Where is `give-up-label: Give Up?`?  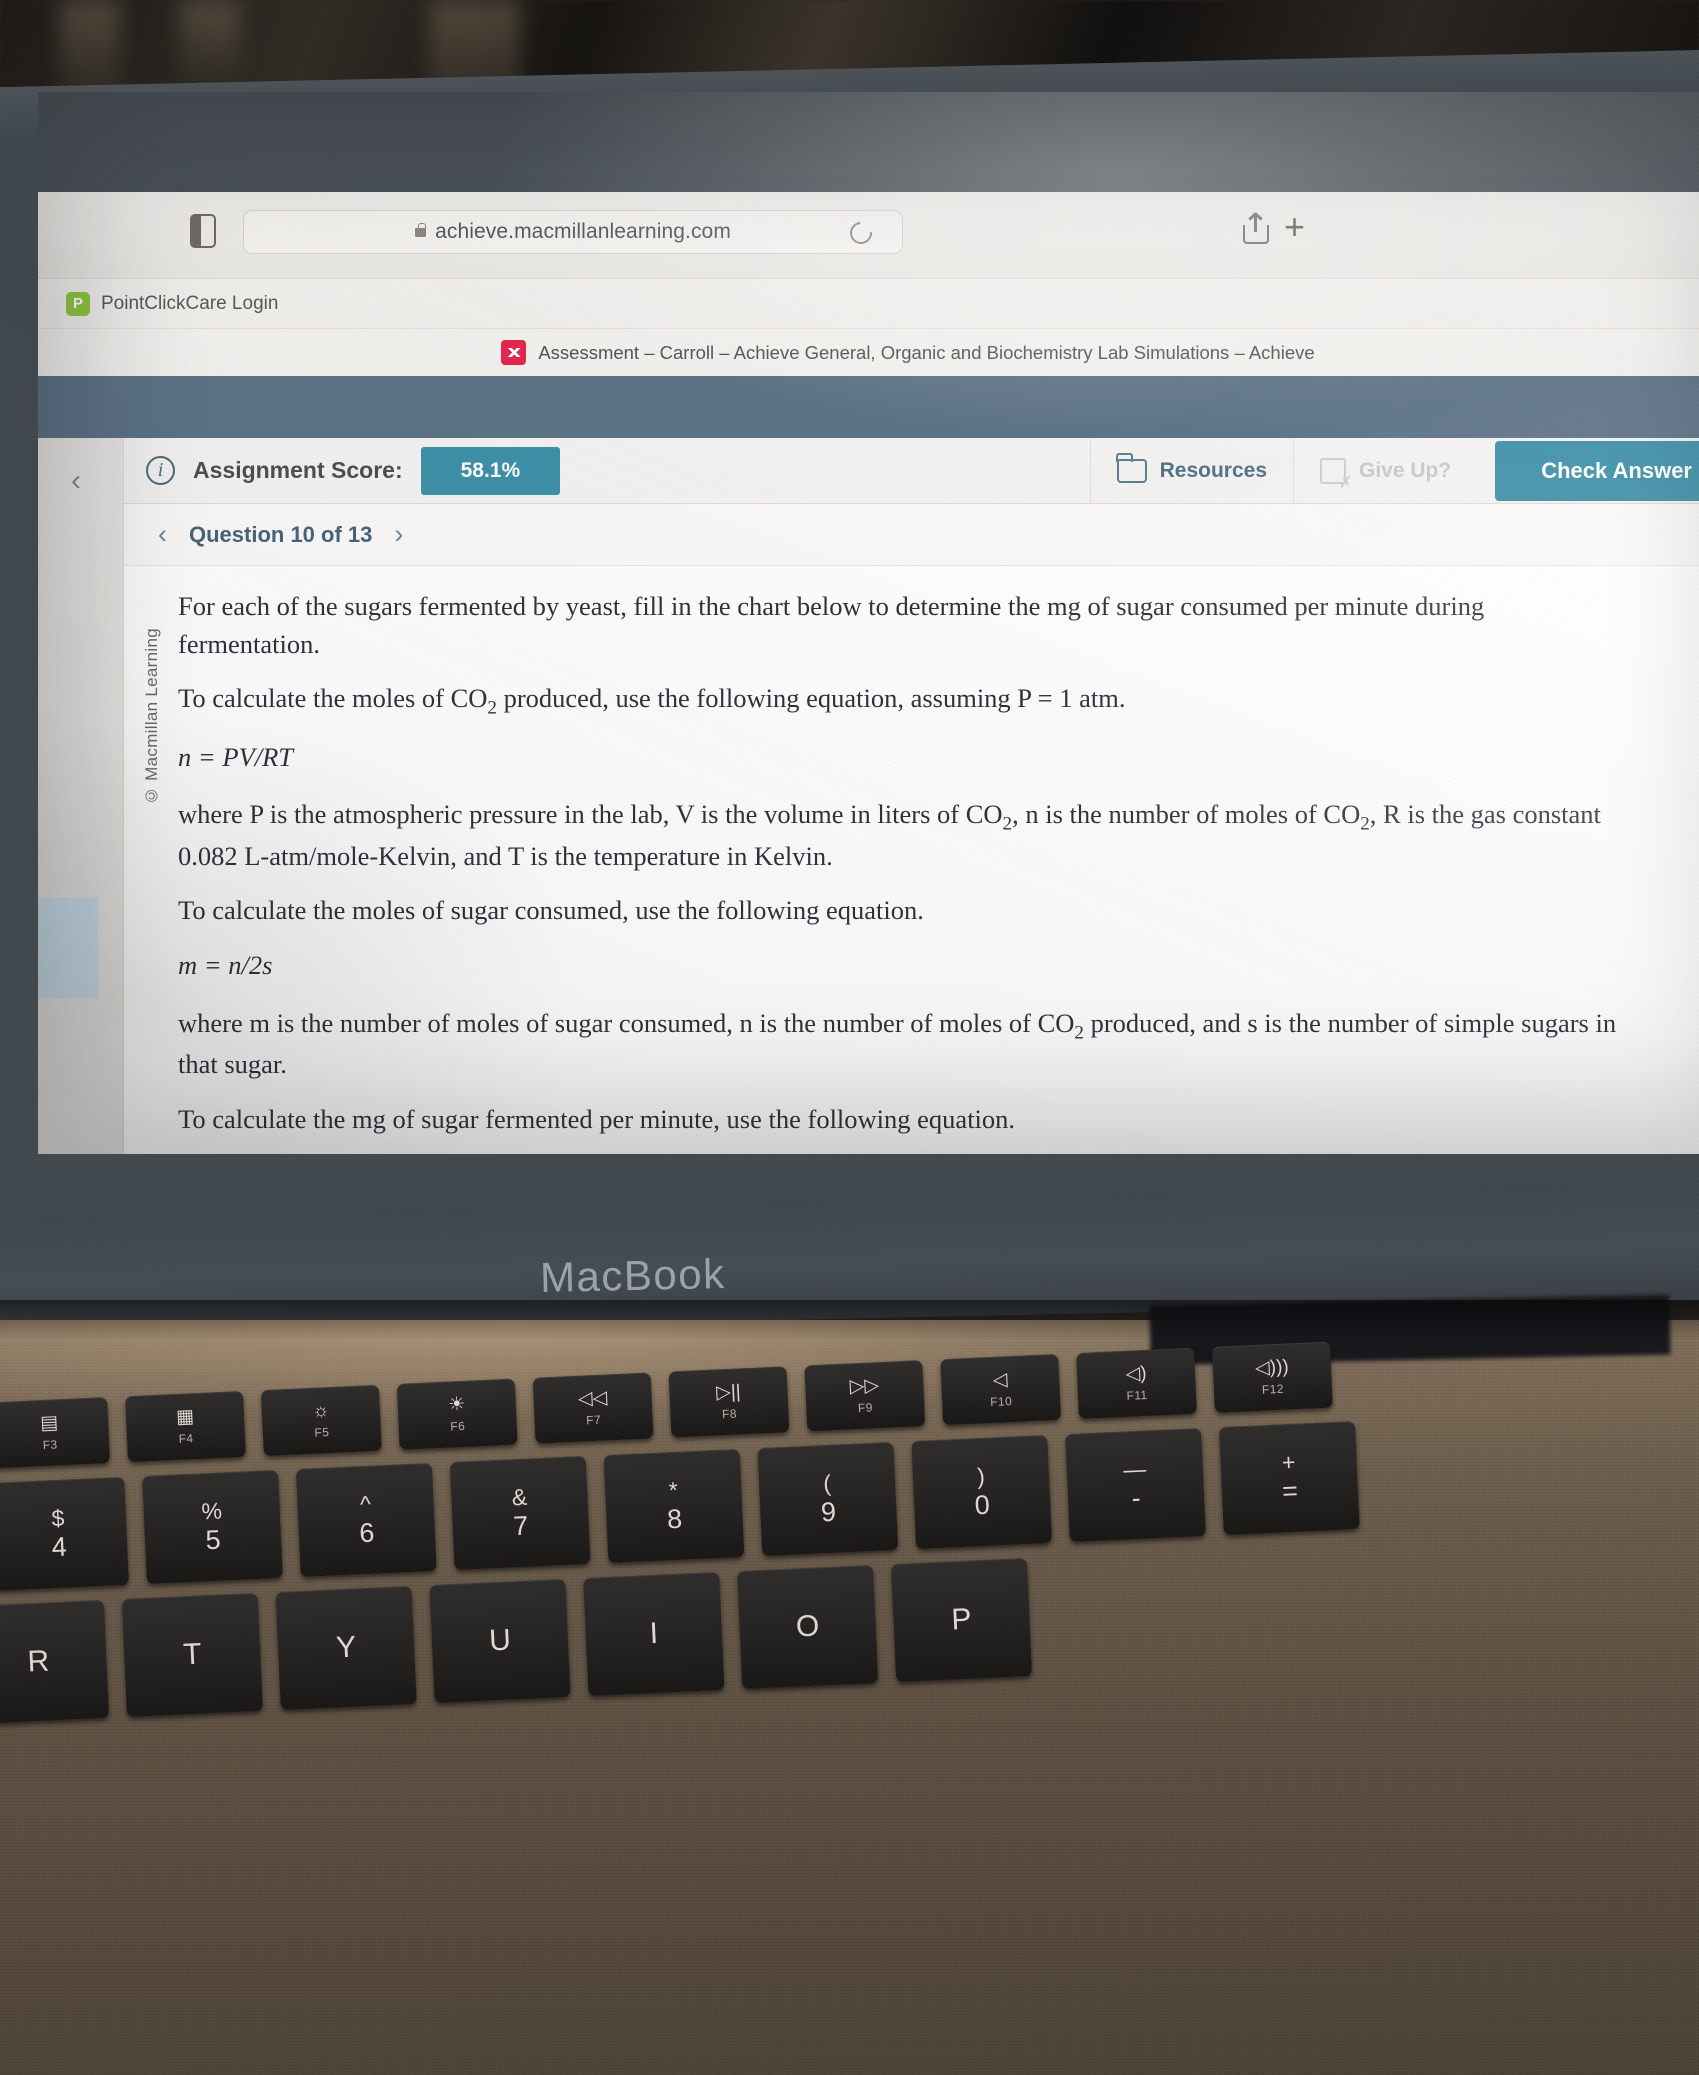
give-up-label: Give Up? is located at coordinates (1405, 470).